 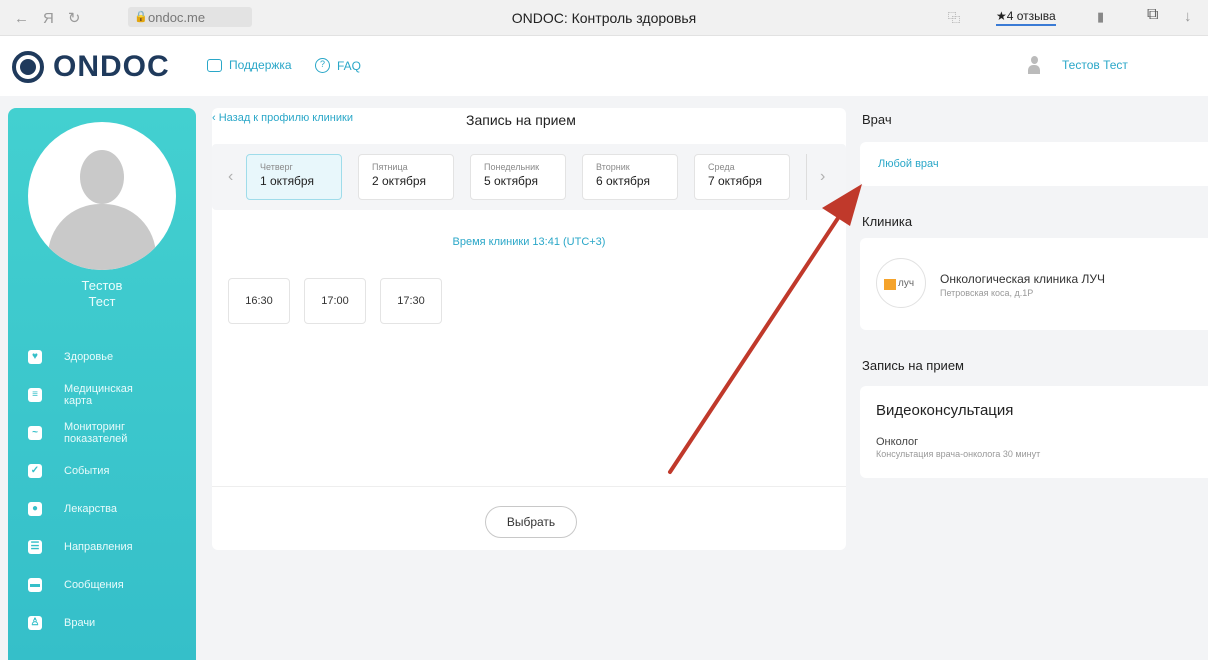 I want to click on sidebar-item-referrals: ☰ Направления, so click(x=102, y=547).